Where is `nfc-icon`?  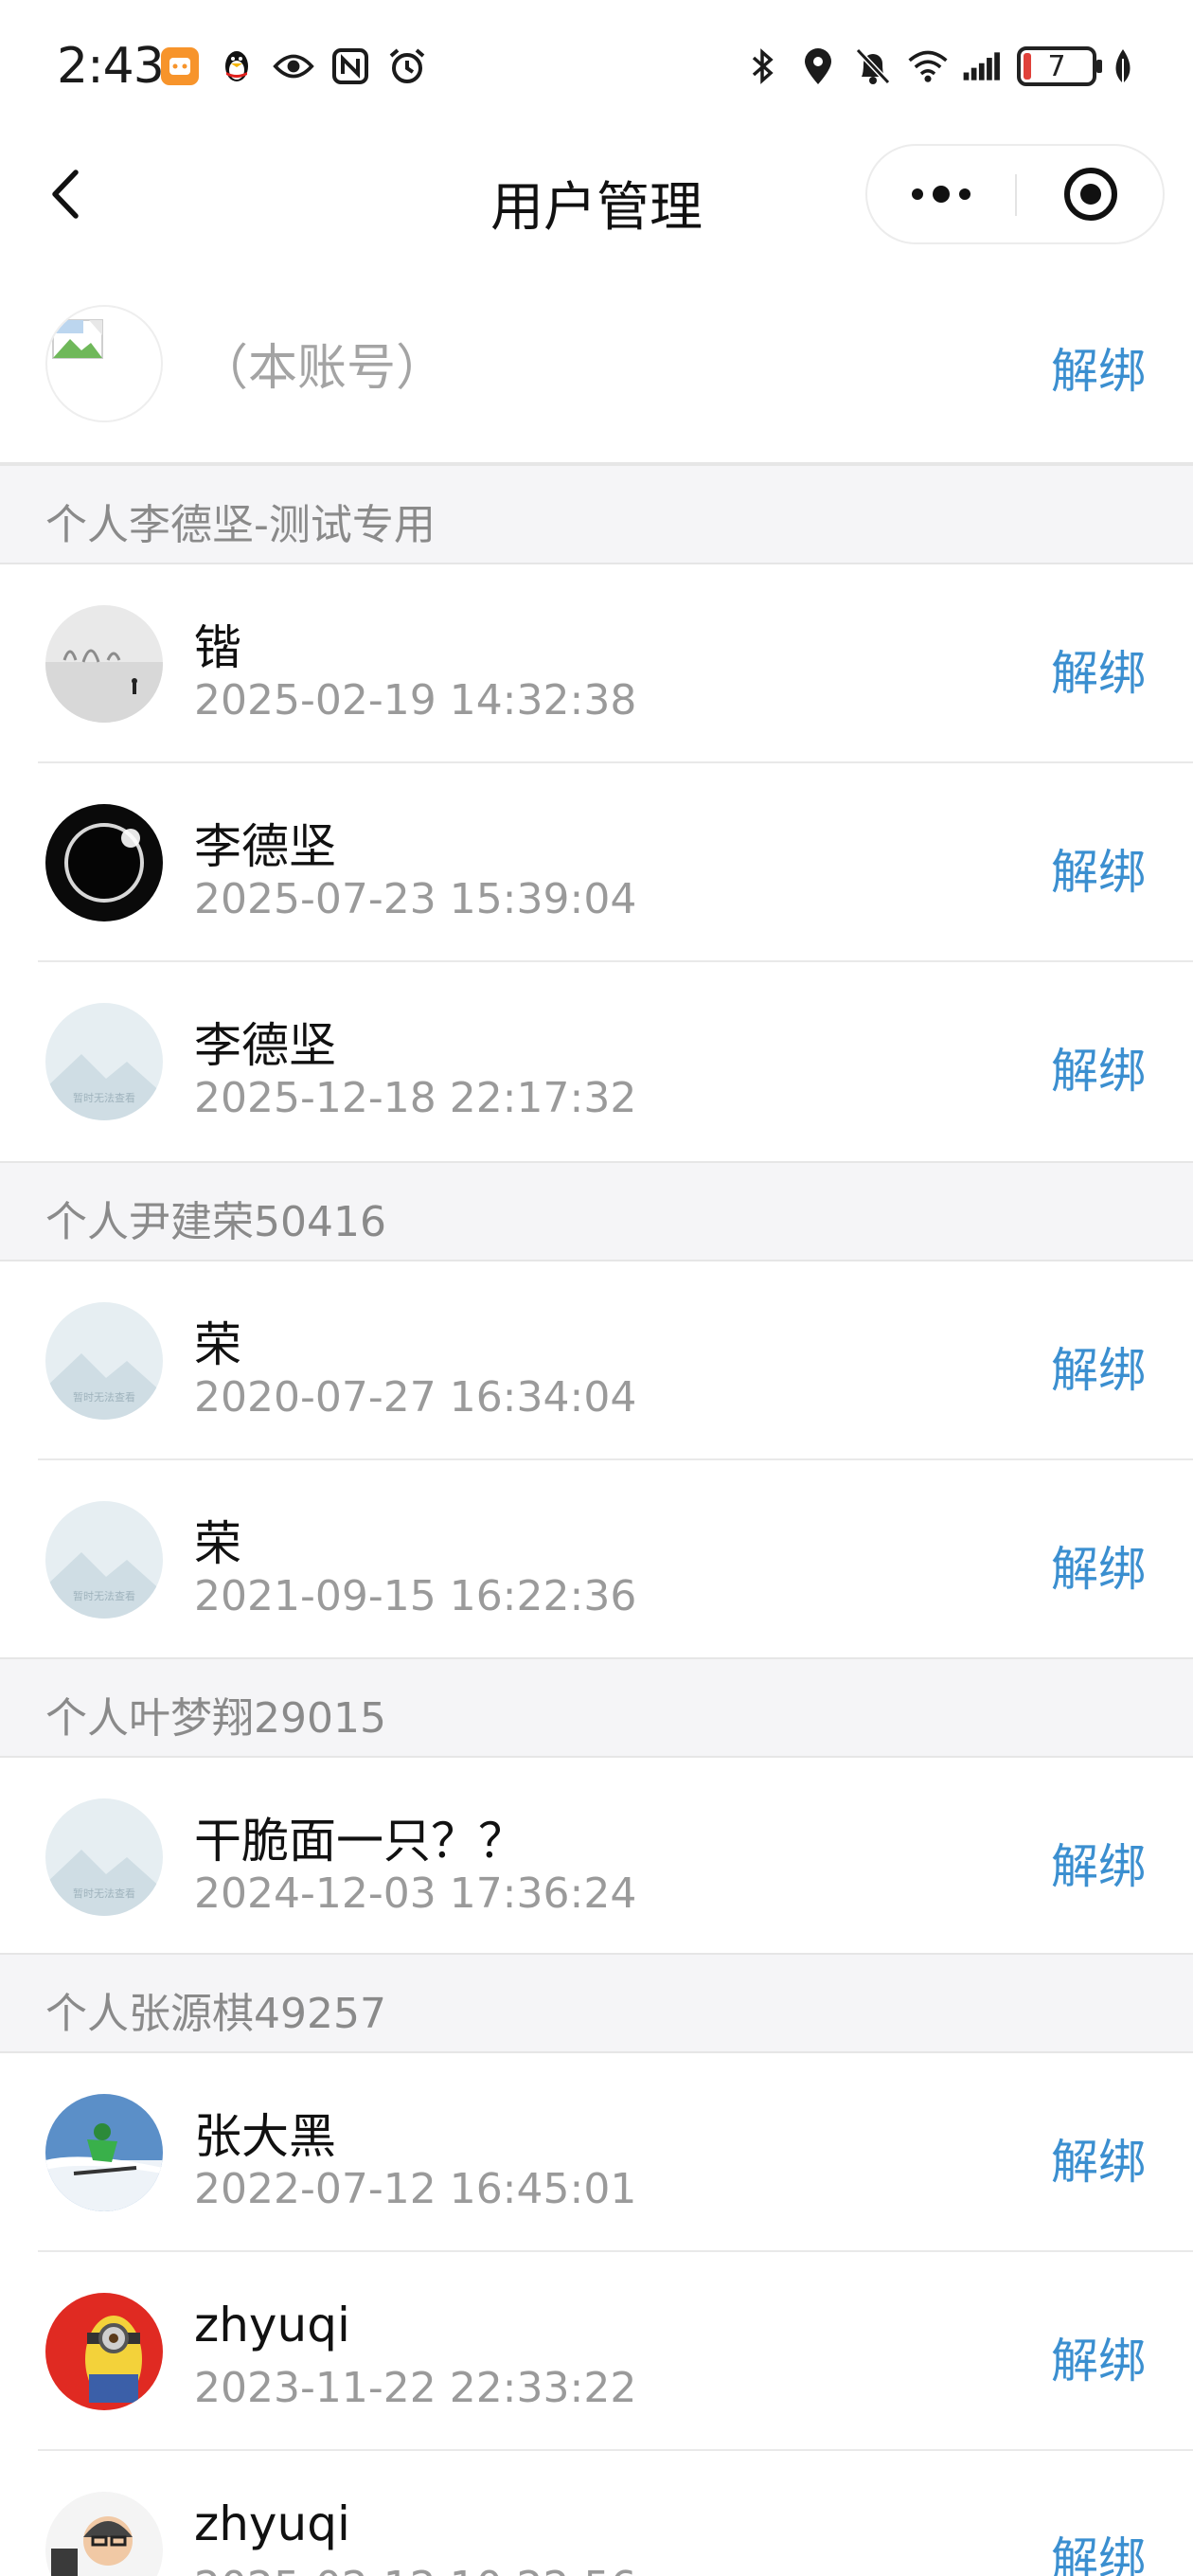
nfc-icon is located at coordinates (350, 66).